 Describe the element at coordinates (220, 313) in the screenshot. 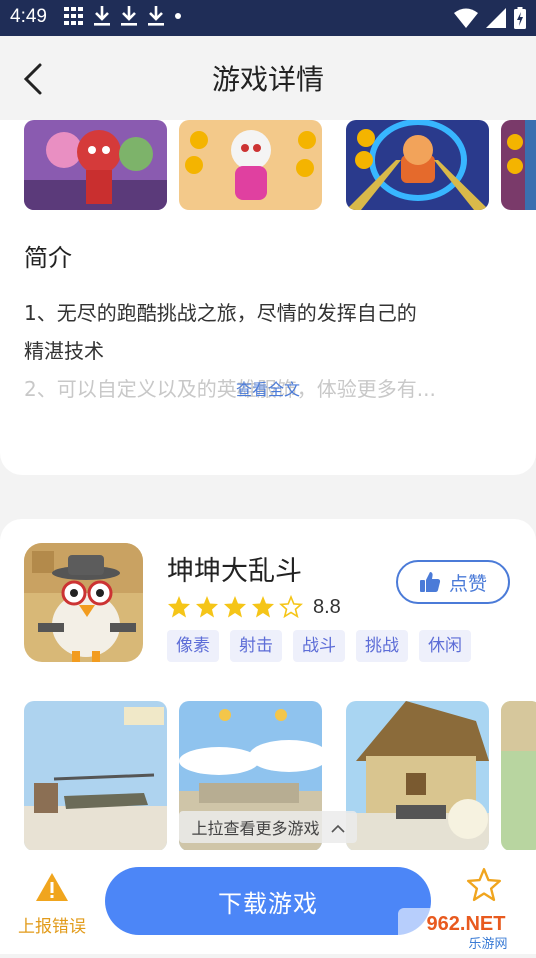

I see `intro-line: 1、无尽的跑酷挑战之旅，尽情的发挥自己的` at that location.